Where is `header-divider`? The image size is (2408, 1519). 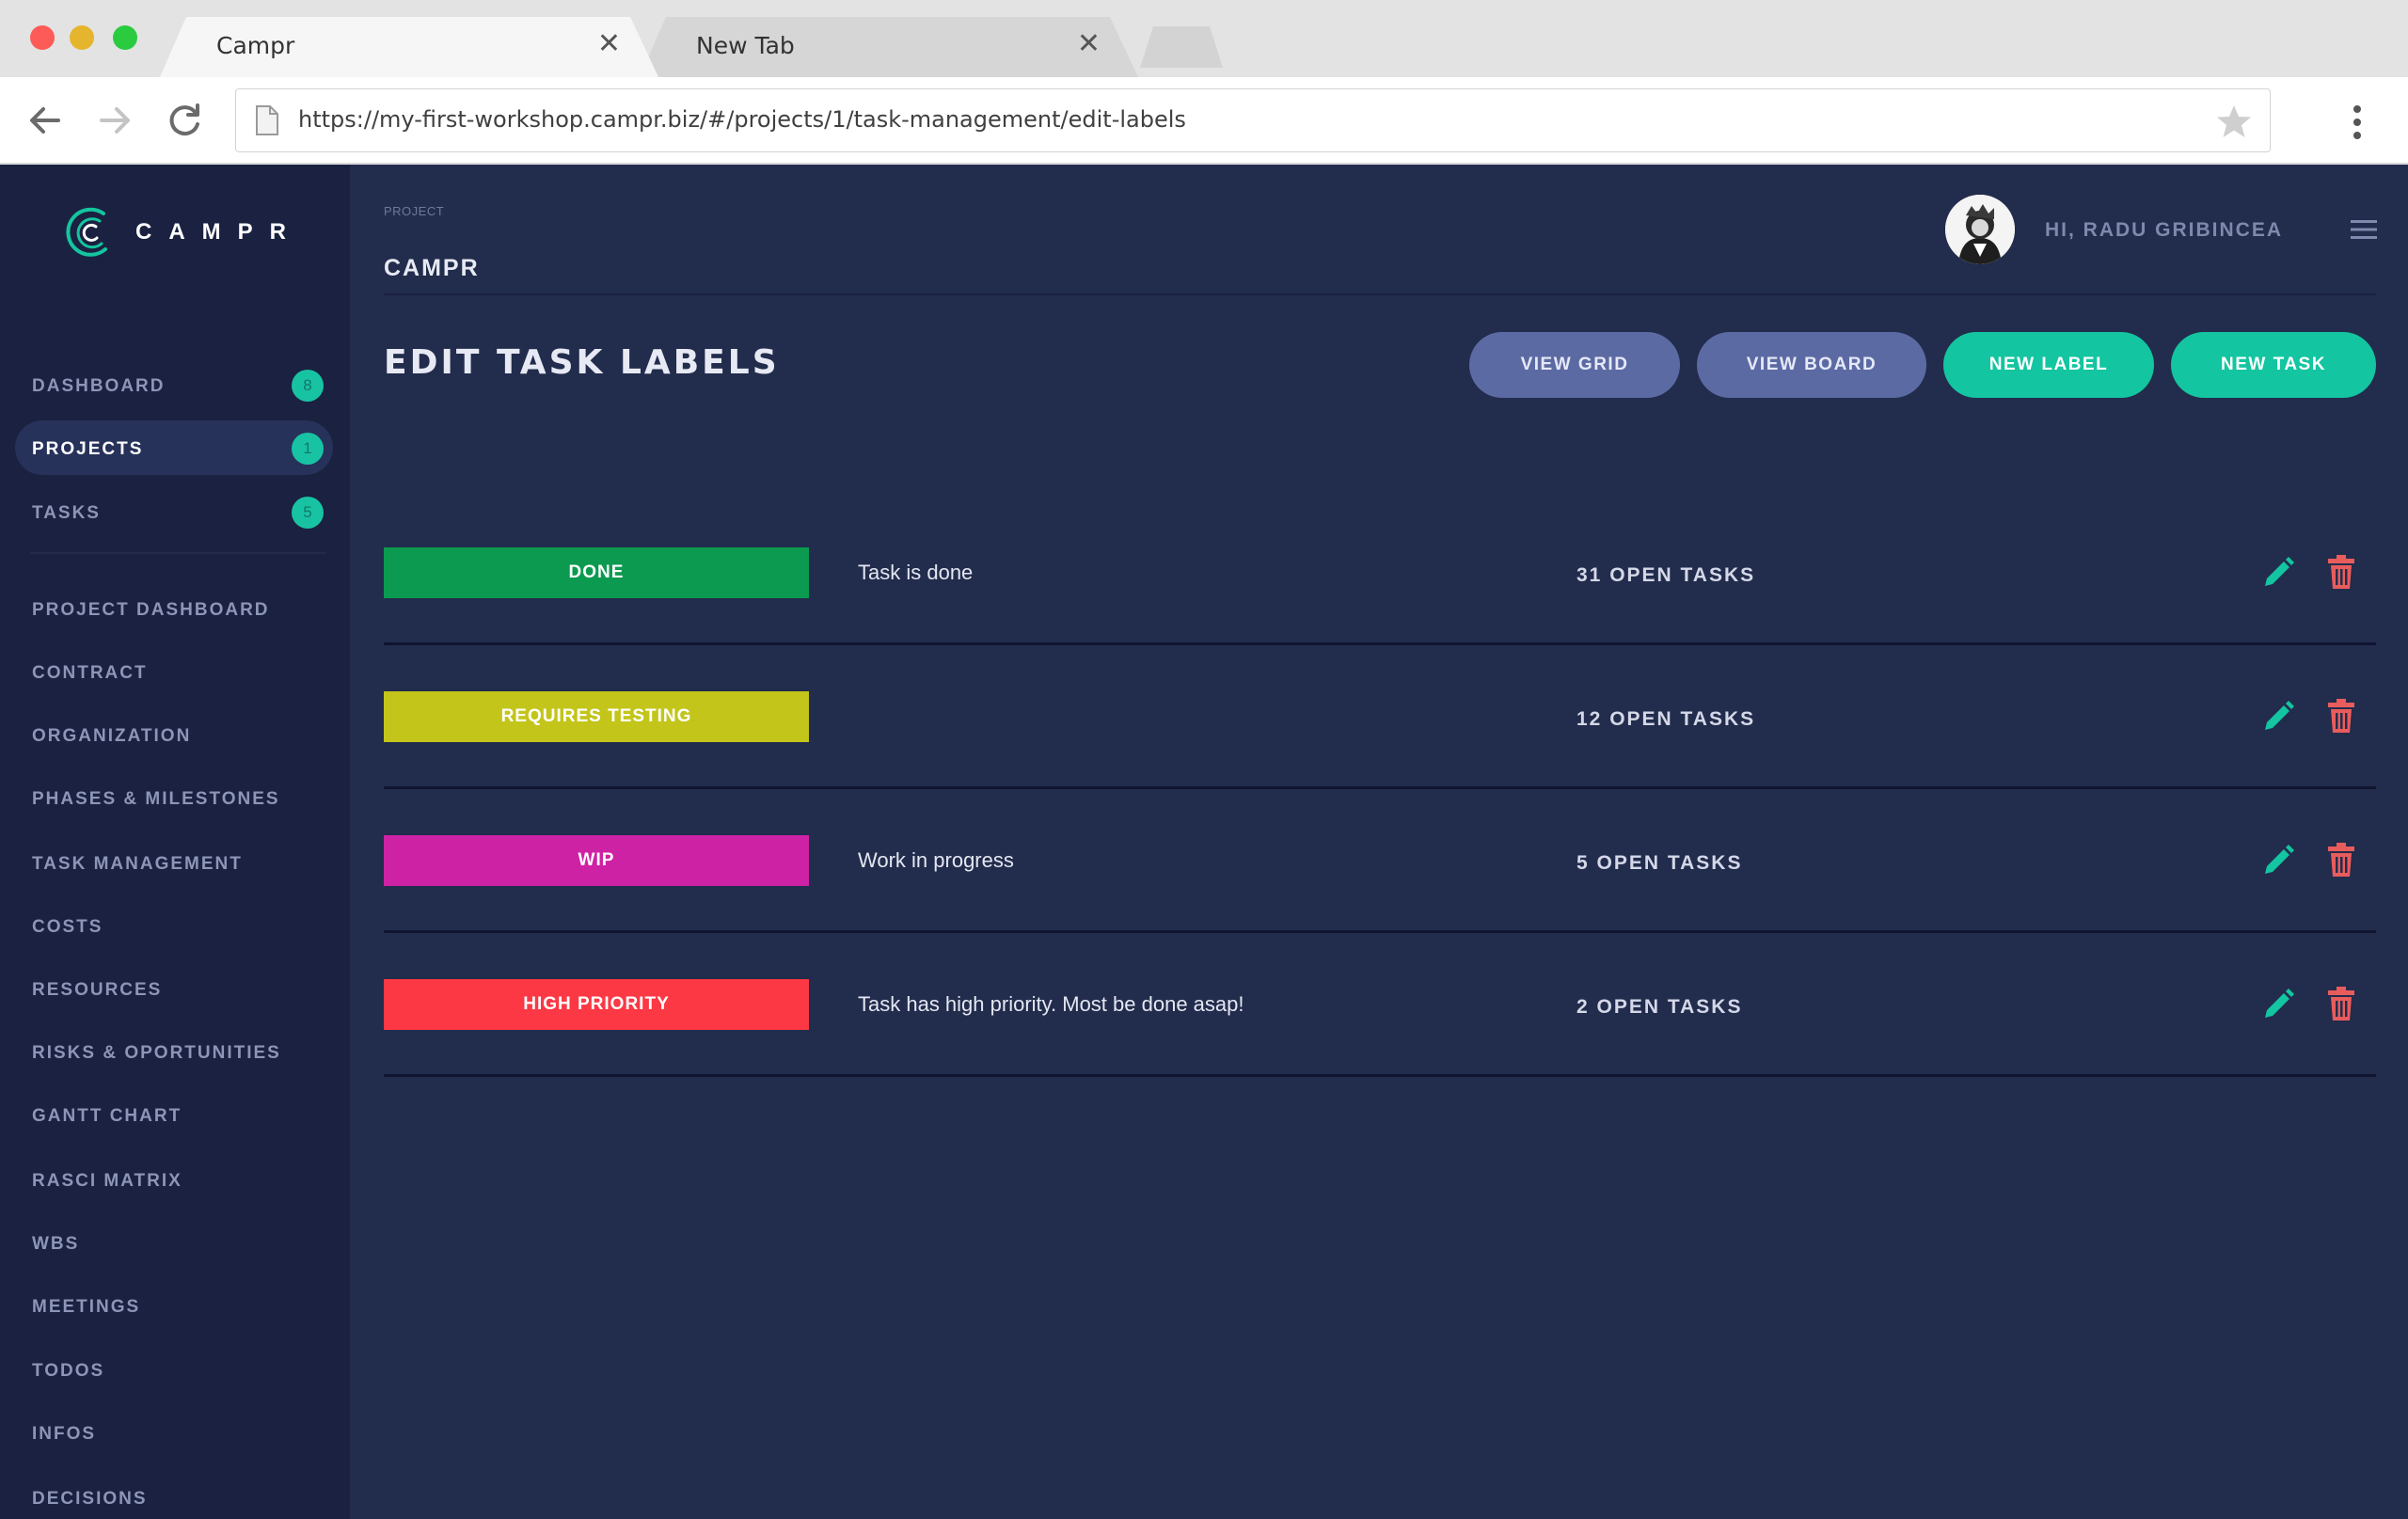 header-divider is located at coordinates (1380, 294).